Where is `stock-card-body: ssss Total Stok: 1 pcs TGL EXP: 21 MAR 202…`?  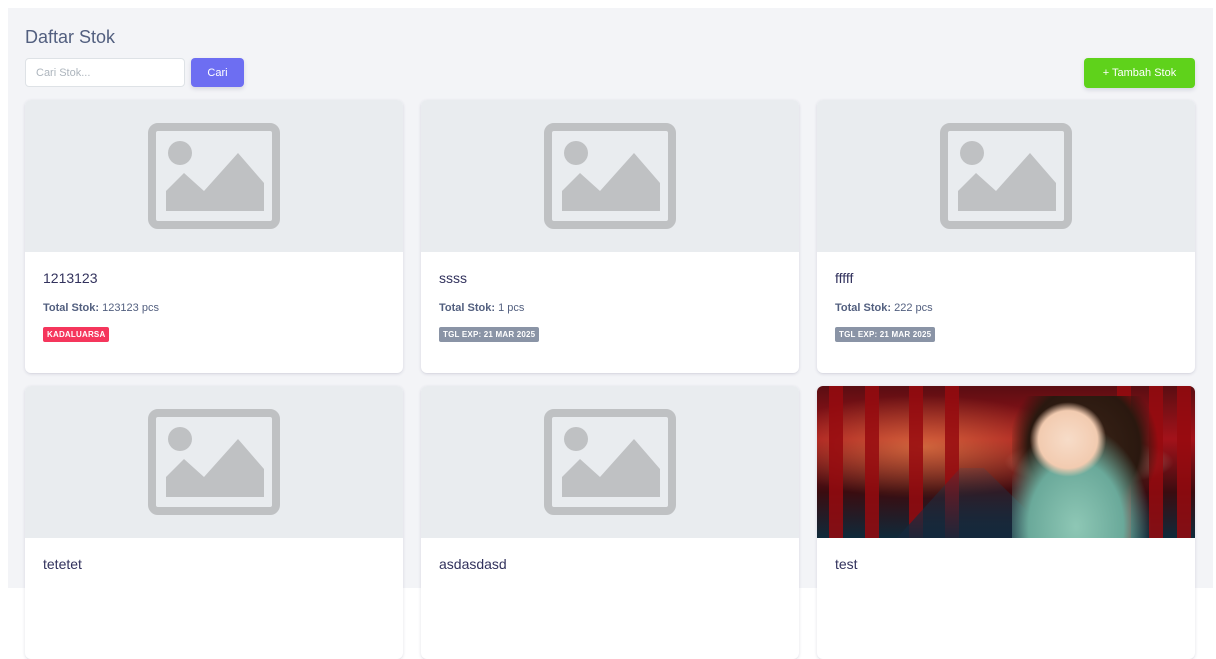 stock-card-body: ssss Total Stok: 1 pcs TGL EXP: 21 MAR 202… is located at coordinates (610, 297).